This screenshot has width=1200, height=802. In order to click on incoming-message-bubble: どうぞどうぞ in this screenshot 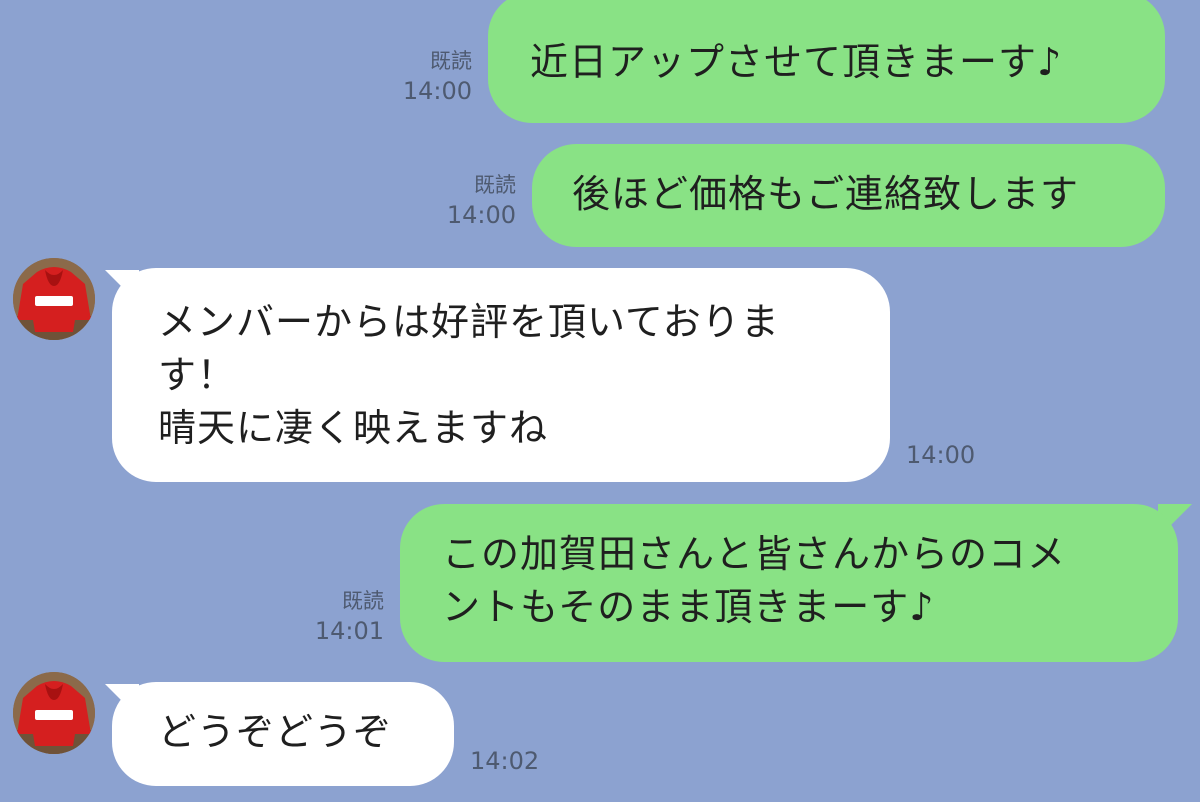, I will do `click(283, 734)`.